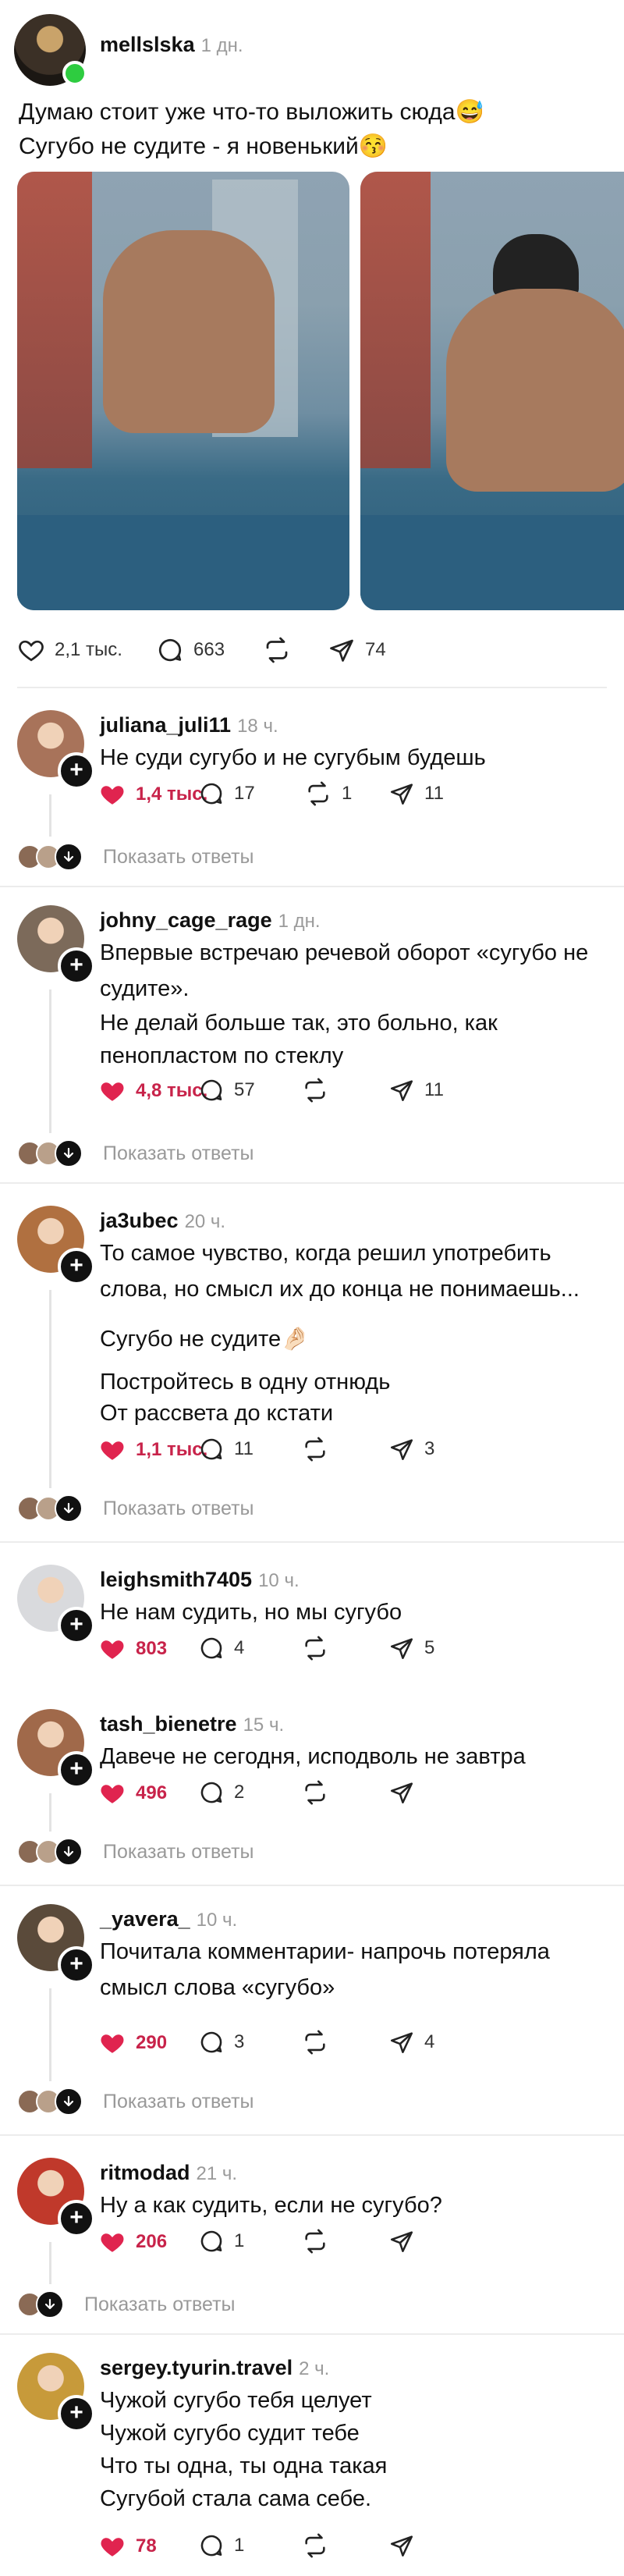 This screenshot has width=624, height=2576. What do you see at coordinates (145, 1919) in the screenshot?
I see `comment-username: _yavera_` at bounding box center [145, 1919].